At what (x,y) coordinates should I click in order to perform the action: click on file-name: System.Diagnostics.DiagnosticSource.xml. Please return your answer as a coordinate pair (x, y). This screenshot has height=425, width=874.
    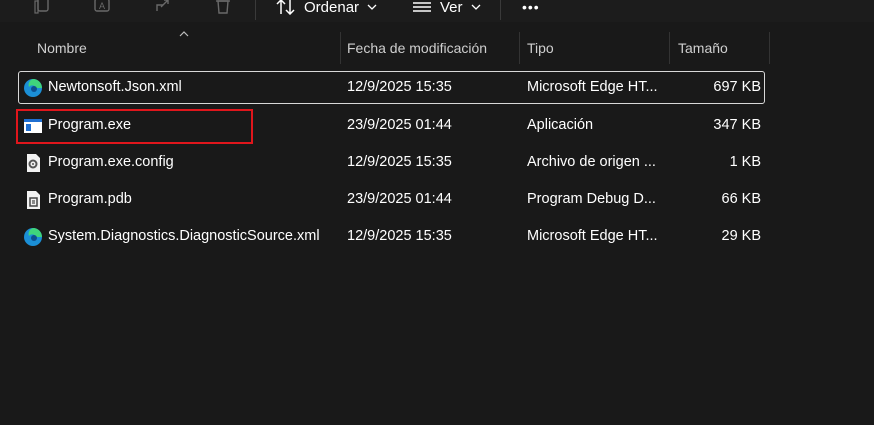
    Looking at the image, I should click on (184, 236).